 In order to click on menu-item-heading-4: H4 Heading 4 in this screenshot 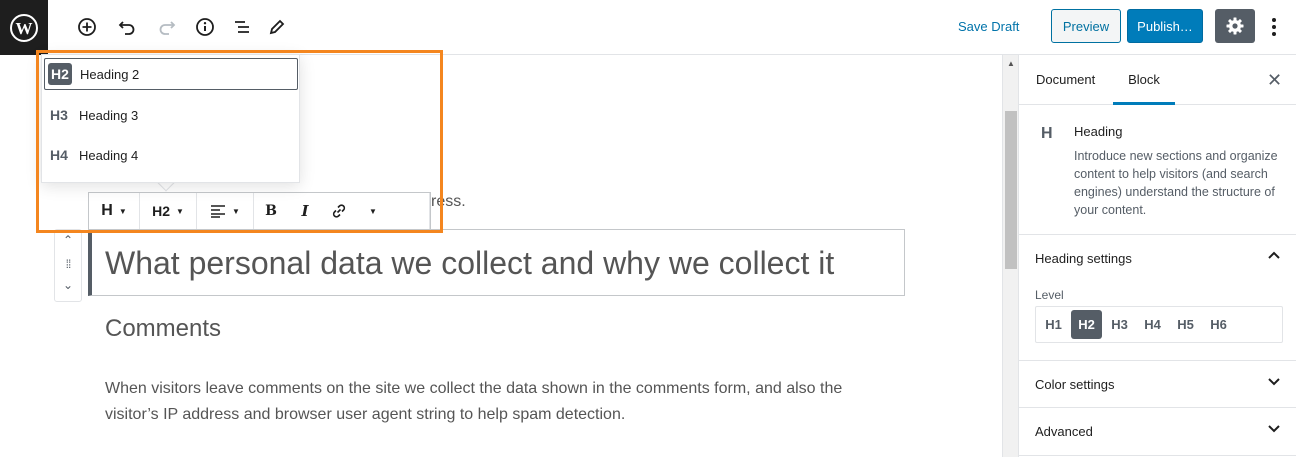, I will do `click(171, 155)`.